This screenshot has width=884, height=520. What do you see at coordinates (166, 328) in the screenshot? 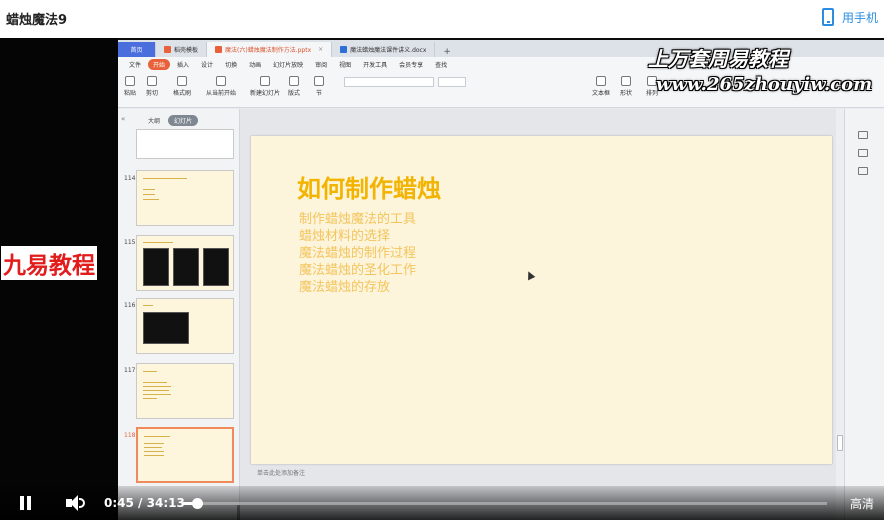
I see `thumb-image` at bounding box center [166, 328].